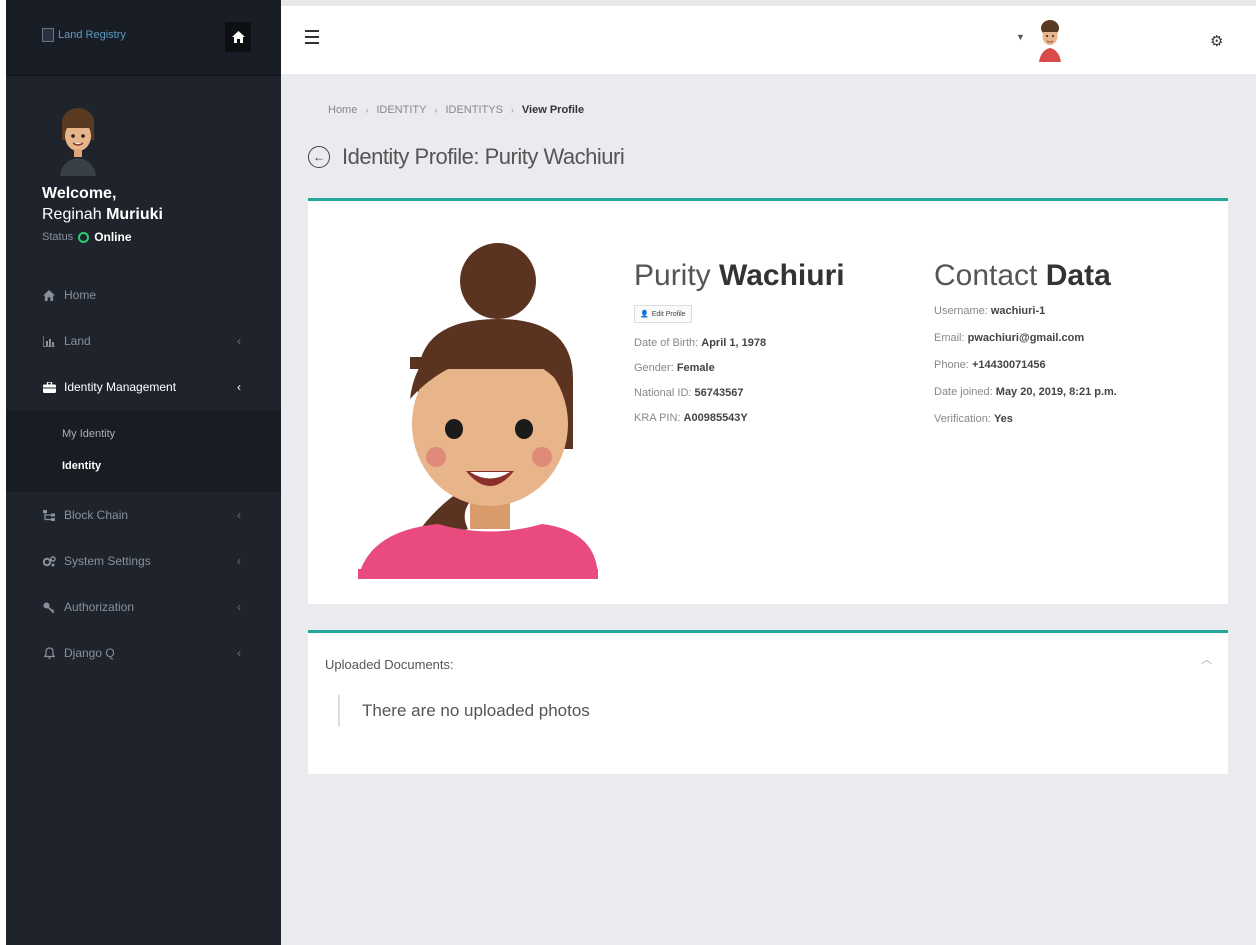  Describe the element at coordinates (719, 393) in the screenshot. I see `national-id-value: 56743567` at that location.